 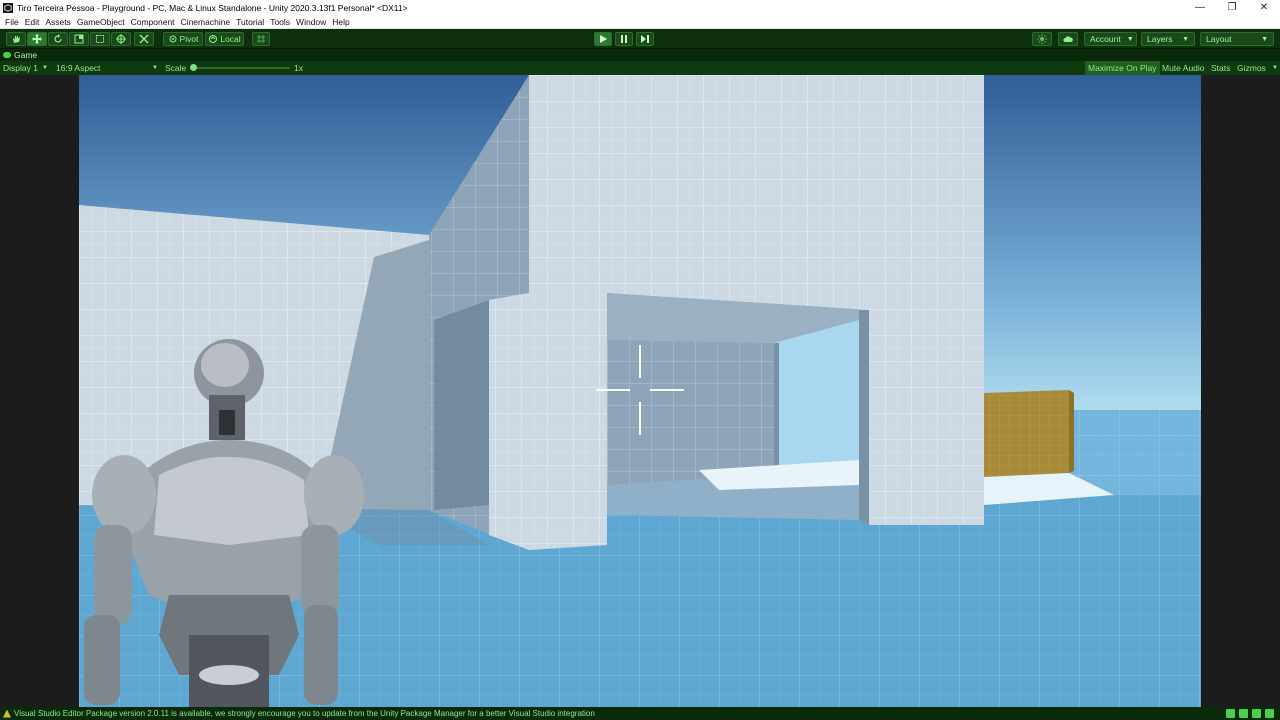 I want to click on warning-icon, so click(x=7, y=713).